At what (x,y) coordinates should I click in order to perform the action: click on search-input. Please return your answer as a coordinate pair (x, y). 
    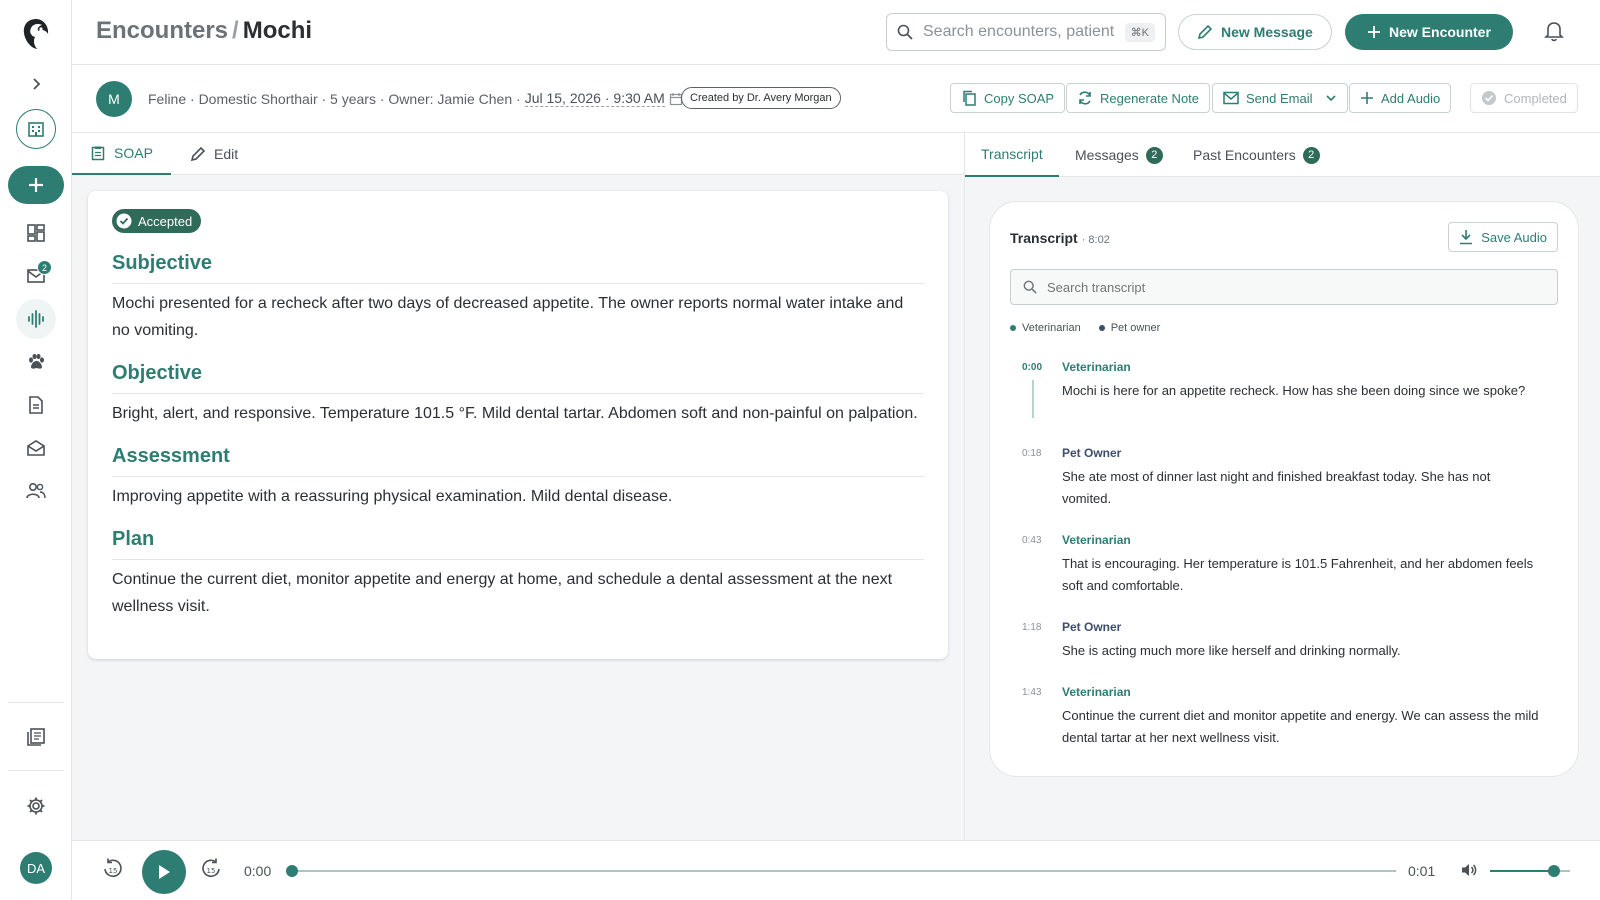
    Looking at the image, I should click on (1019, 32).